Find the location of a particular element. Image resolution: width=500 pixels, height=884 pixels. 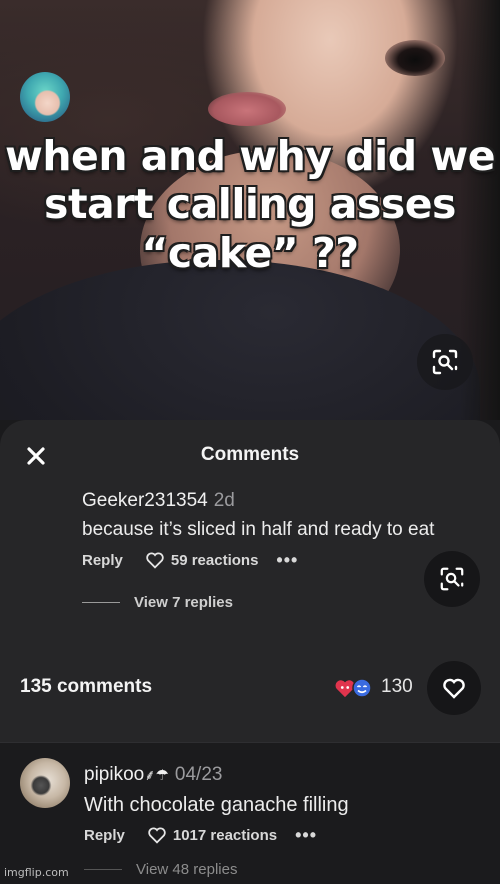

react-button: 59 reactions is located at coordinates (202, 560).